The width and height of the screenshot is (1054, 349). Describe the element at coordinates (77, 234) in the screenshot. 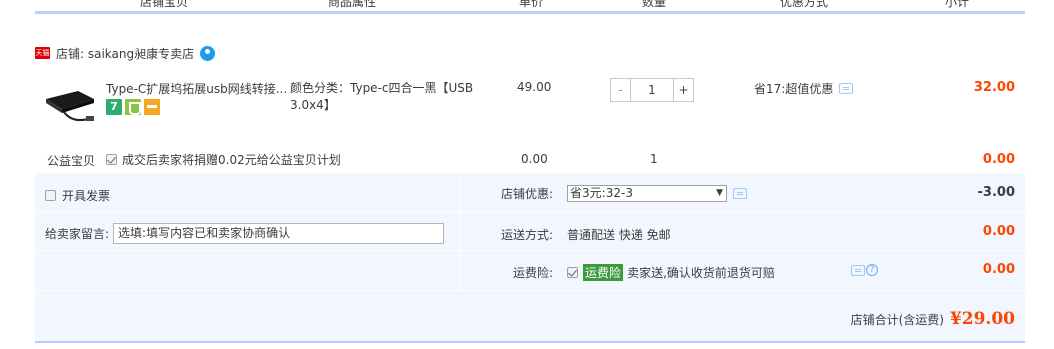

I see `message-label: 给卖家留言:` at that location.